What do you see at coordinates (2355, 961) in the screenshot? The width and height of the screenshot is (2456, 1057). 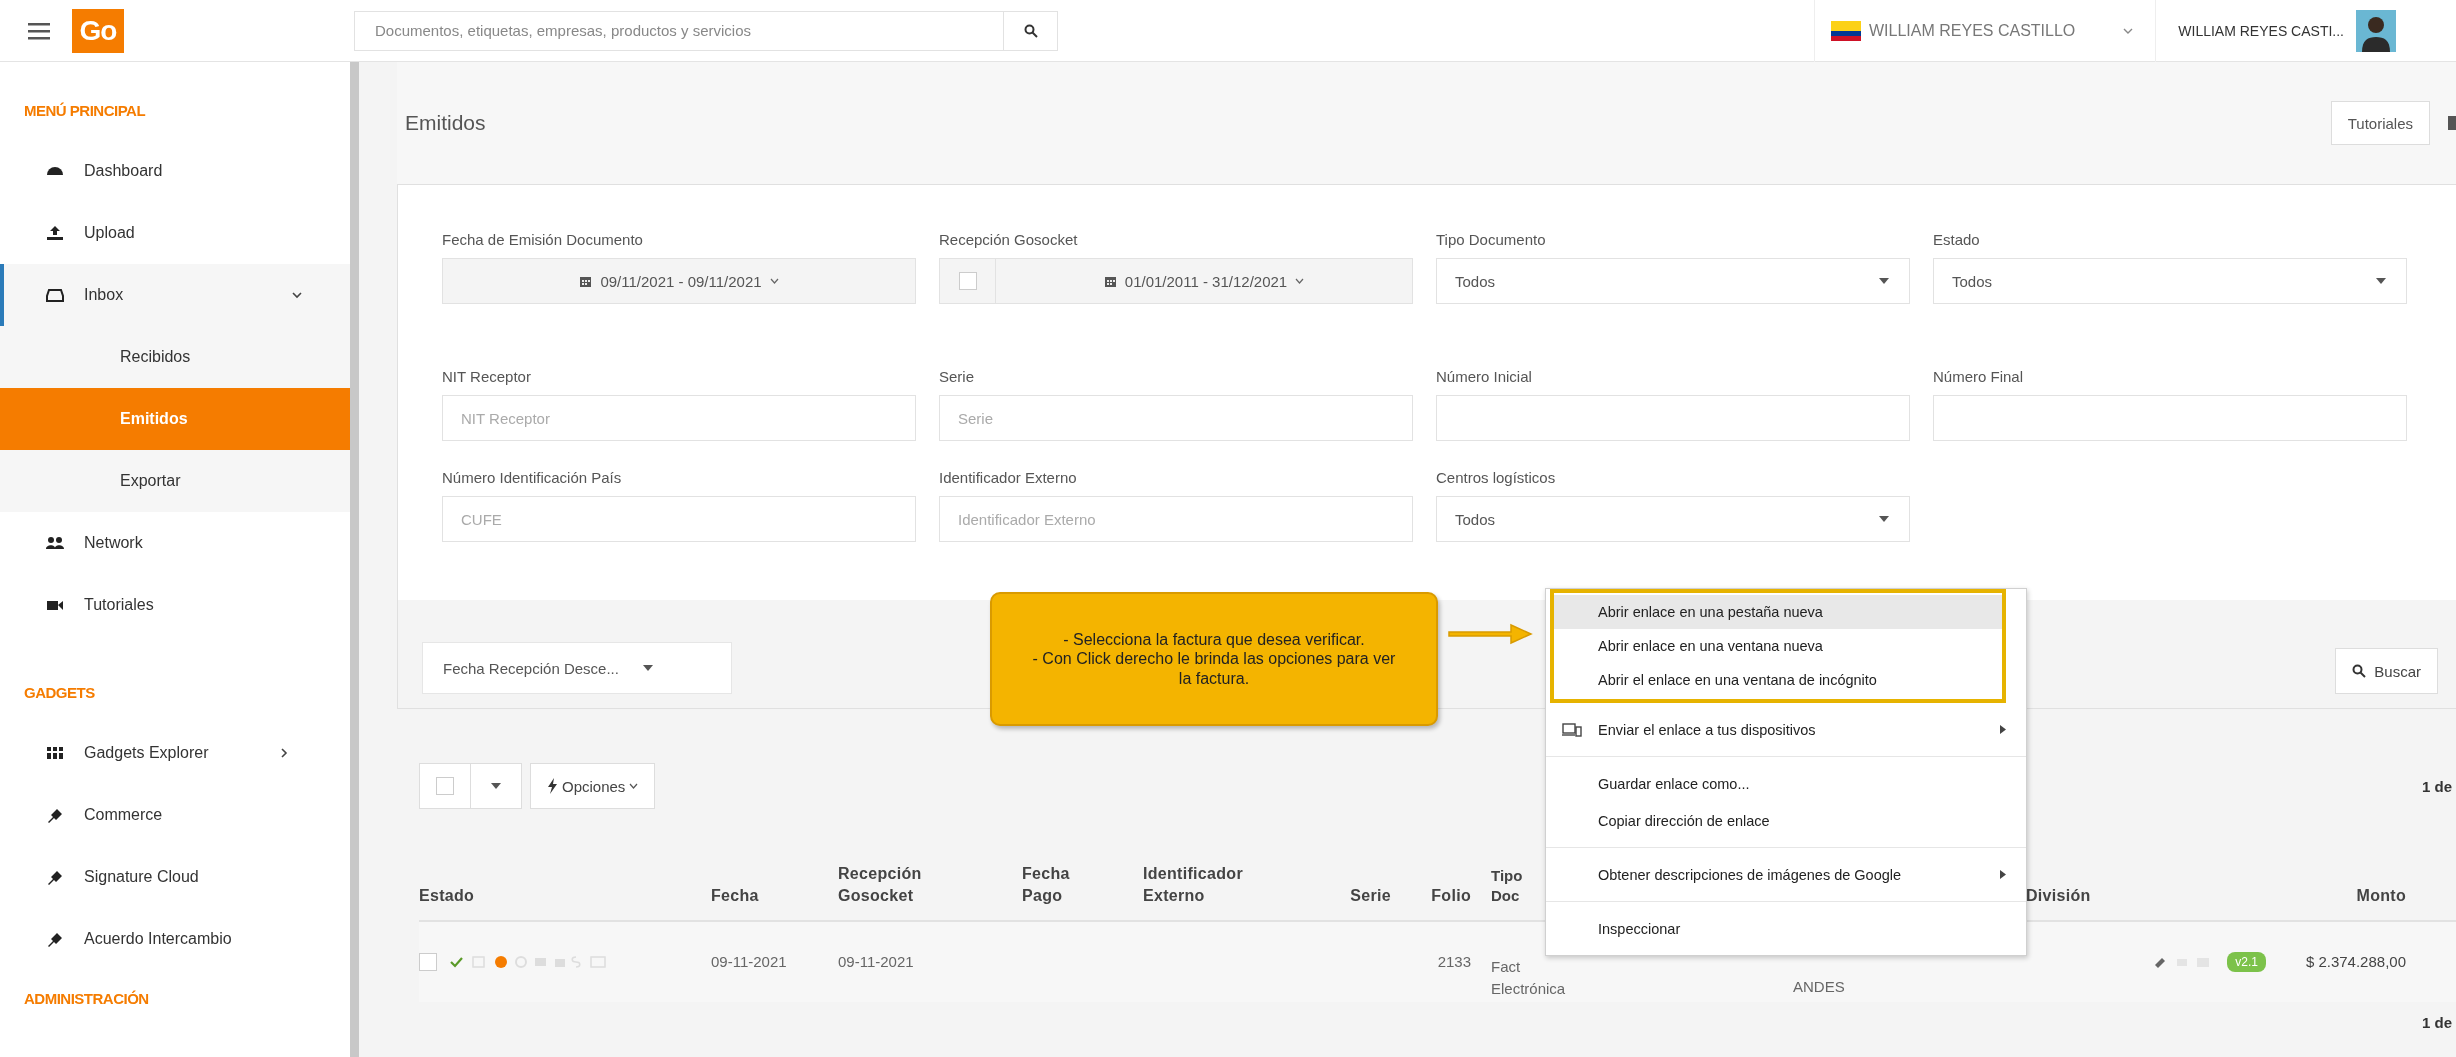 I see `table-cell-text: $ 2.374.288,00` at bounding box center [2355, 961].